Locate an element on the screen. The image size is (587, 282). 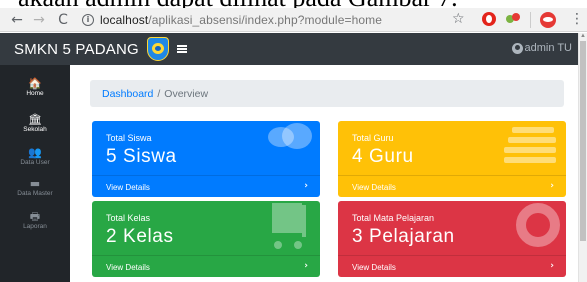
scroll-thumb is located at coordinates (583, 141).